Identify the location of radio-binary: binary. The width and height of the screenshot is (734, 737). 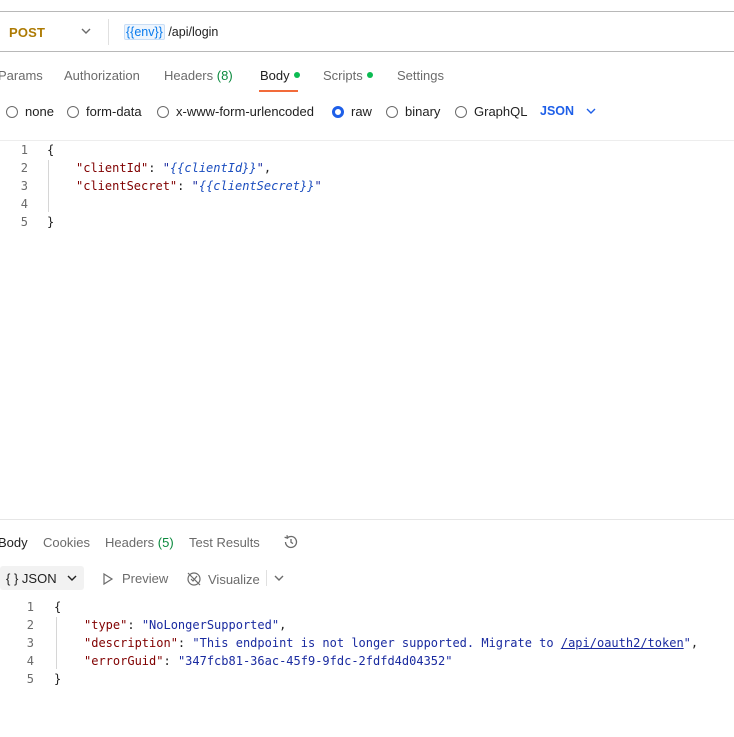
(413, 111).